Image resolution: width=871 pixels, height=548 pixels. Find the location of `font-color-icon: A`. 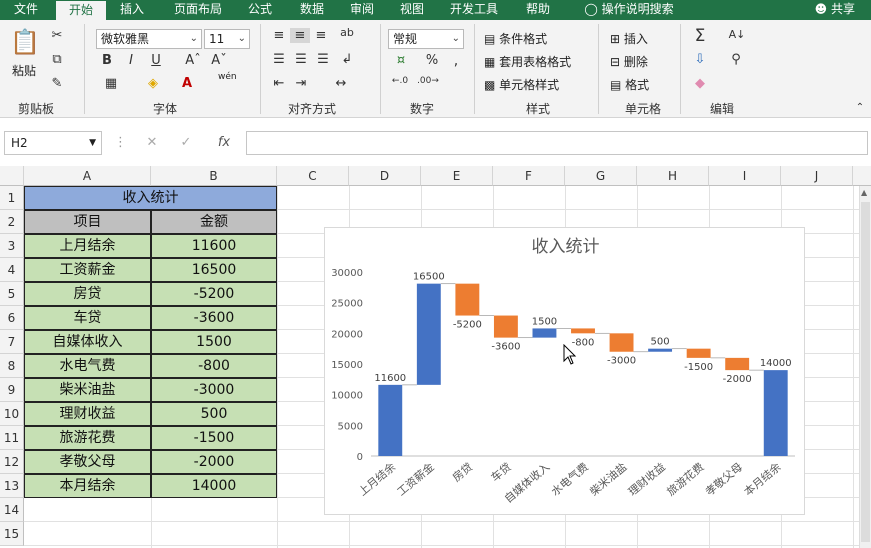

font-color-icon: A is located at coordinates (187, 83).